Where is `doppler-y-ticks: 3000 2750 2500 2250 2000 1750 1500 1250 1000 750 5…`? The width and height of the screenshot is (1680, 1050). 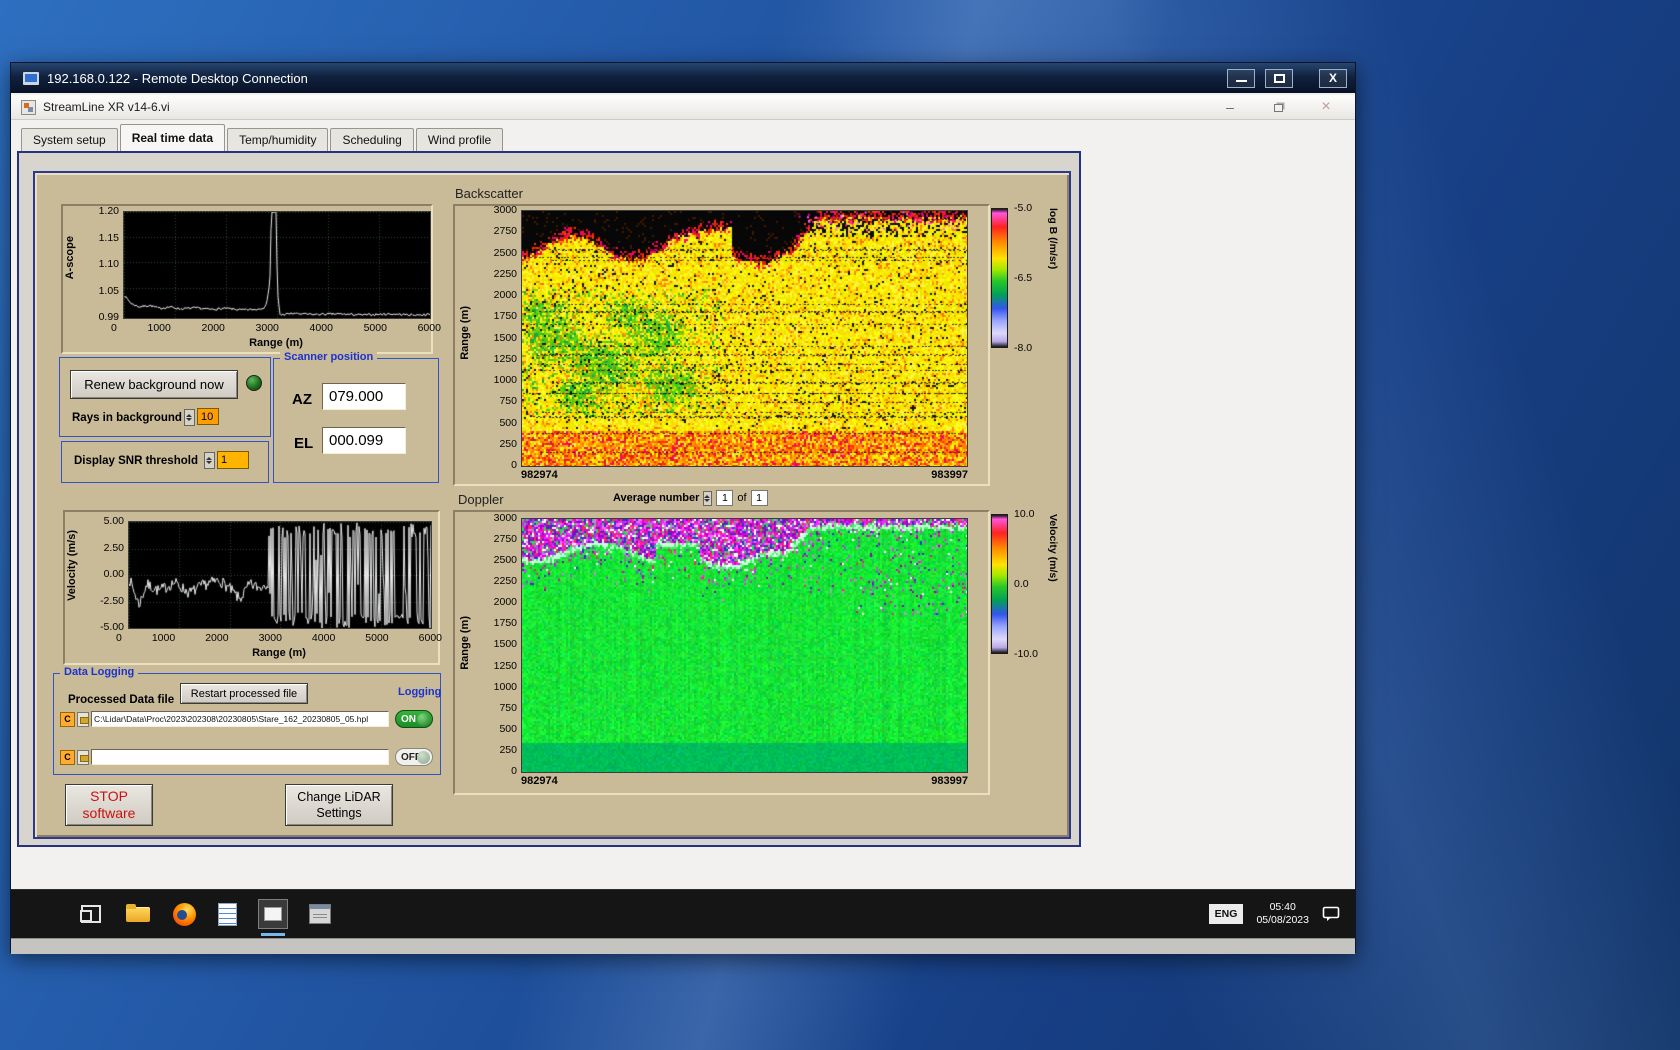
doppler-y-ticks: 3000 2750 2500 2250 2000 1750 1500 1250 1000 750 5… is located at coordinates (505, 644).